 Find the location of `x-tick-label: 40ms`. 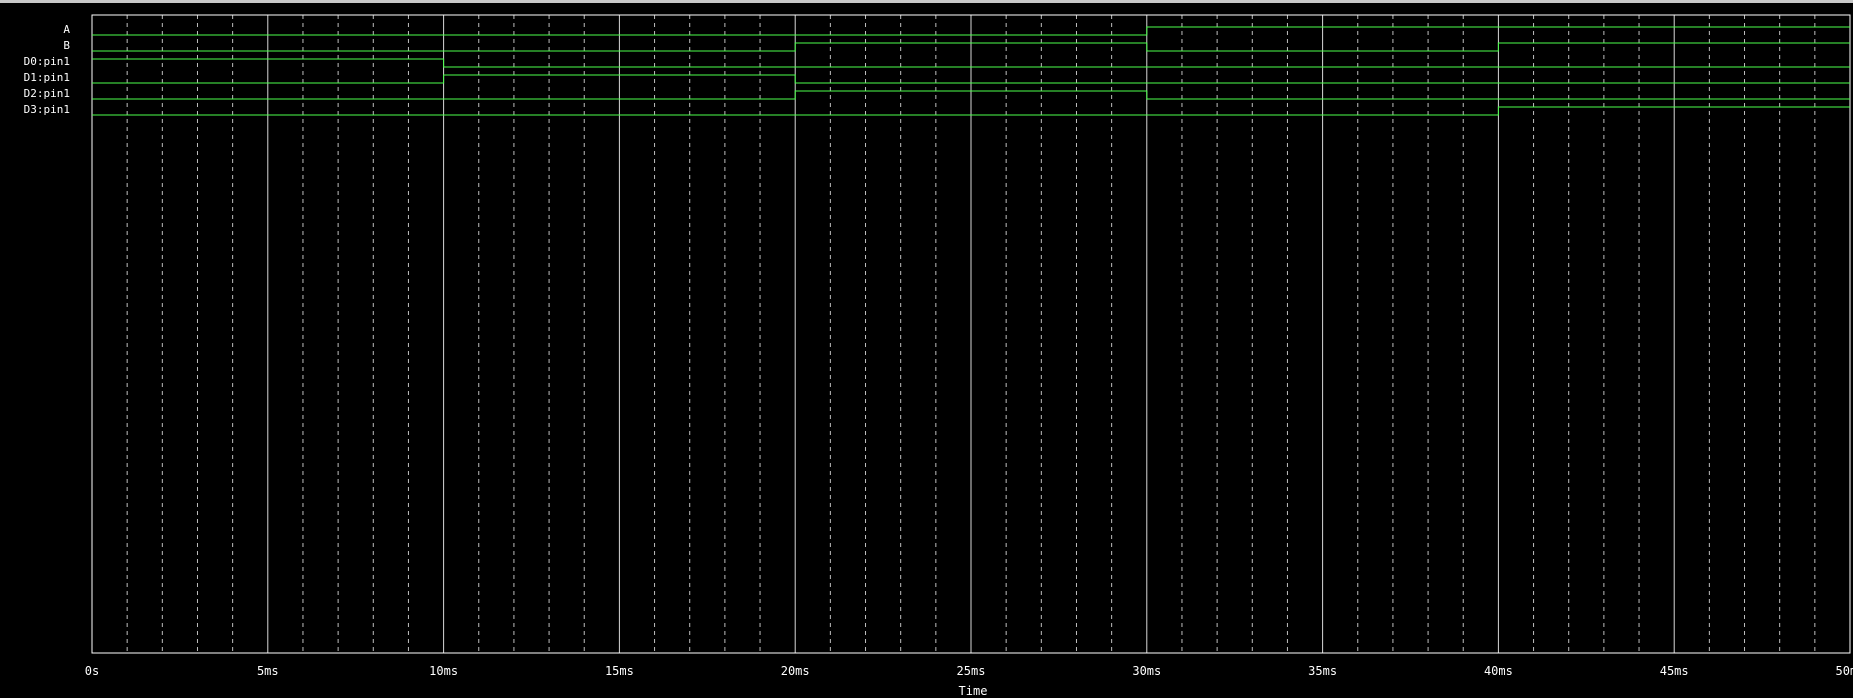

x-tick-label: 40ms is located at coordinates (1498, 671).